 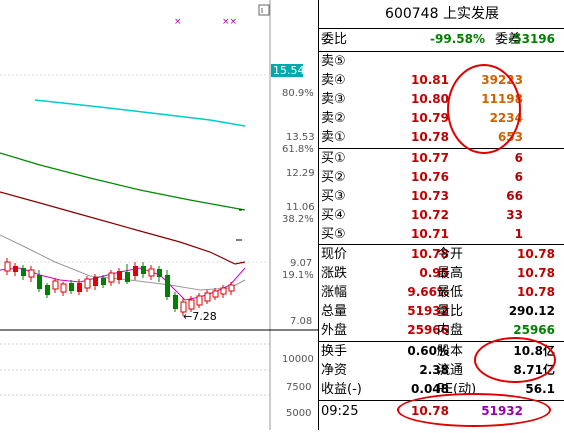 I want to click on weibi-label: 委比, so click(x=334, y=39).